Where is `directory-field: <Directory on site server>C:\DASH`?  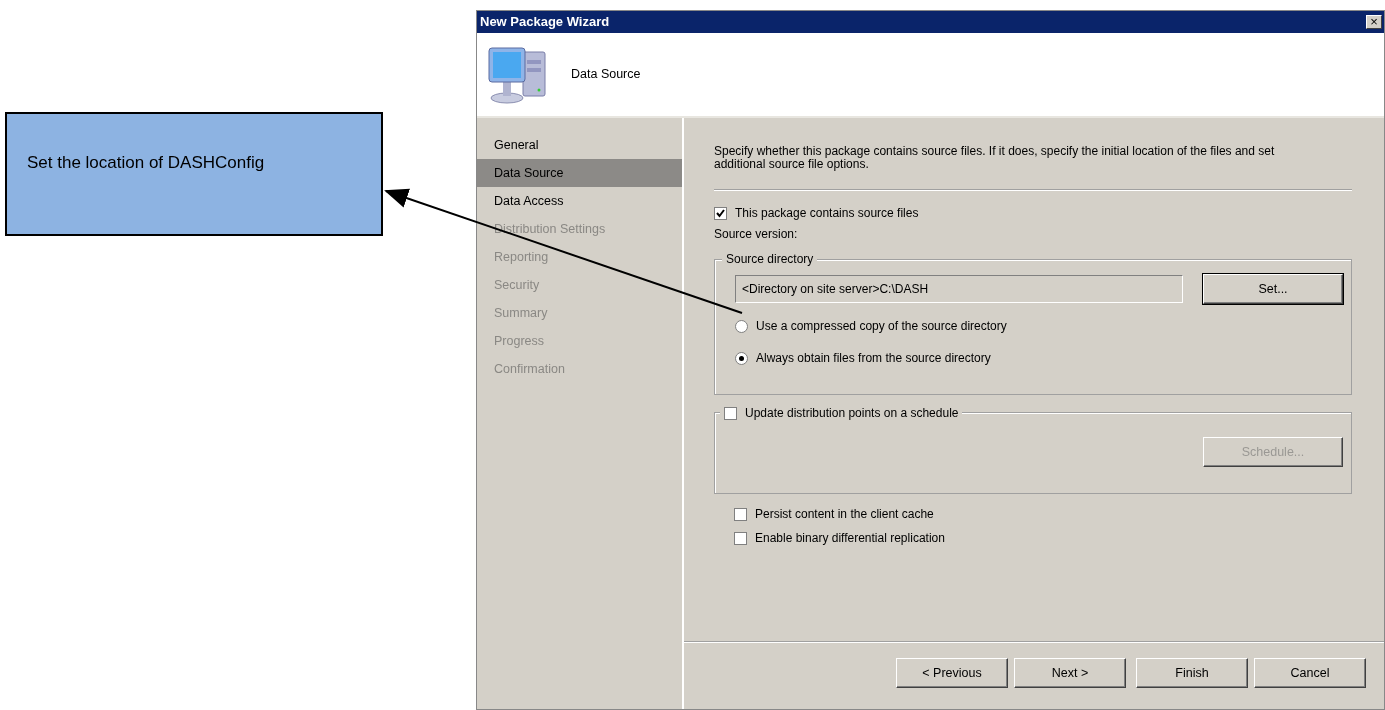
directory-field: <Directory on site server>C:\DASH is located at coordinates (959, 289).